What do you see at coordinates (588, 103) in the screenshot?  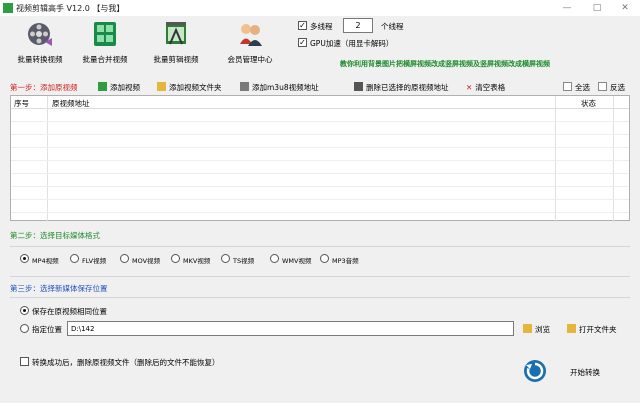 I see `col-status-header: 状态` at bounding box center [588, 103].